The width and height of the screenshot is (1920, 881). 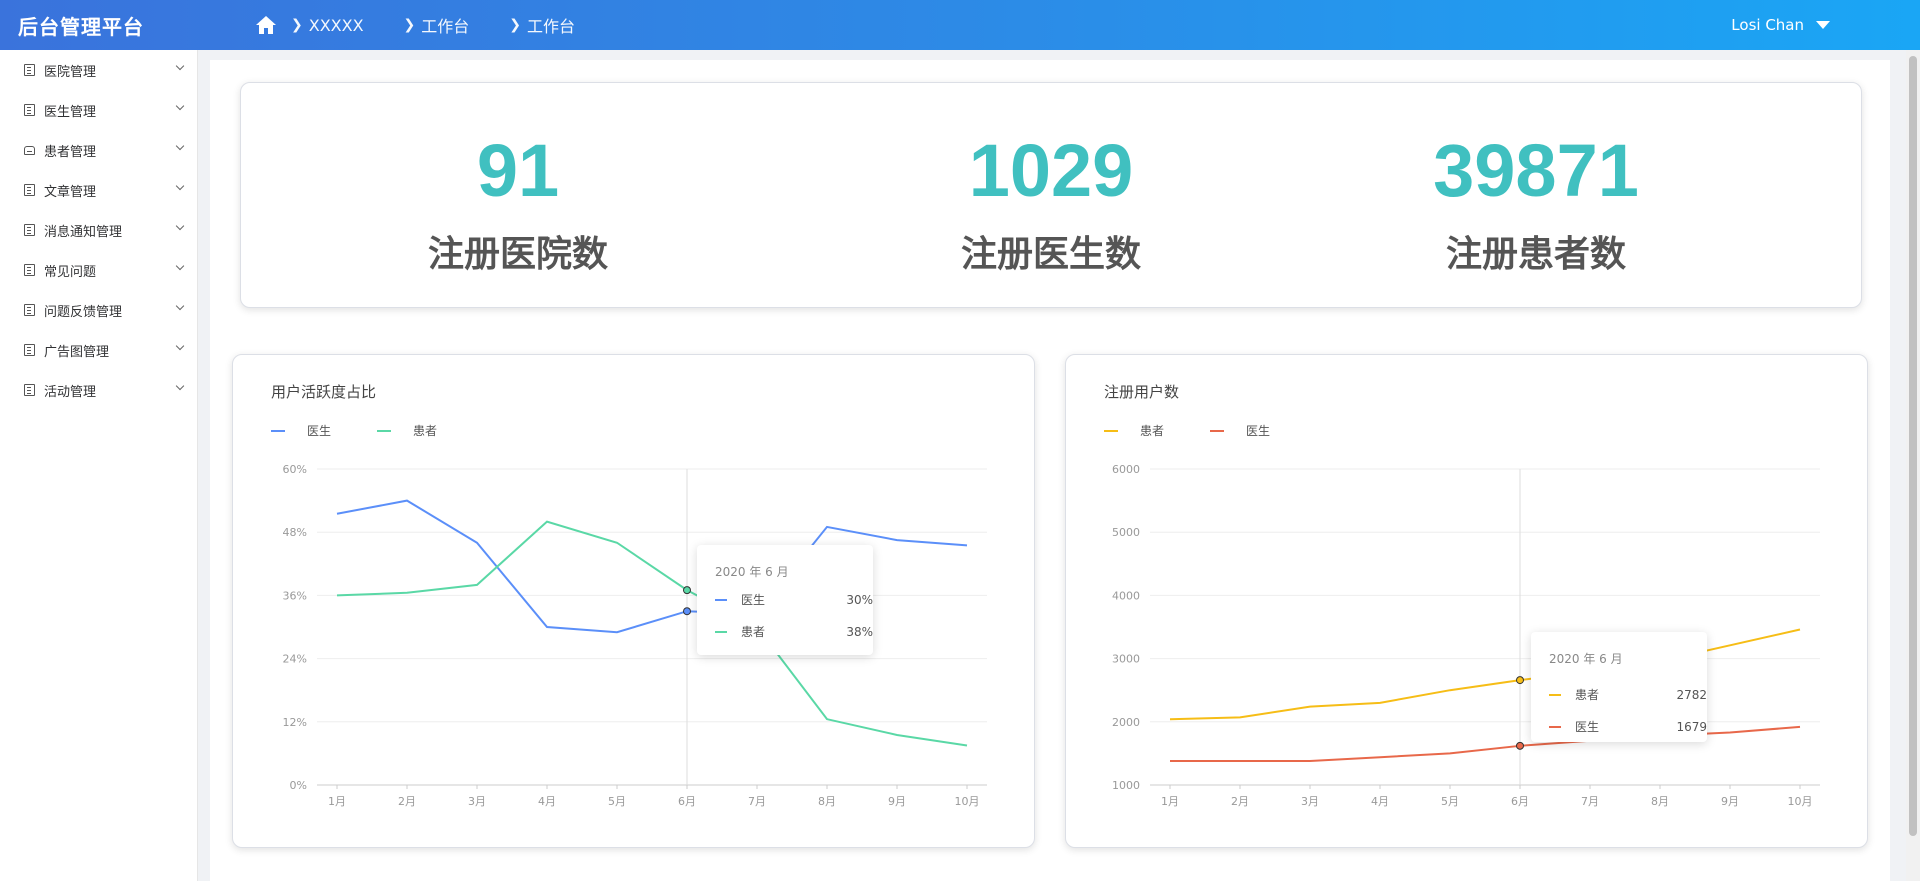 I want to click on tray-icon, so click(x=29, y=150).